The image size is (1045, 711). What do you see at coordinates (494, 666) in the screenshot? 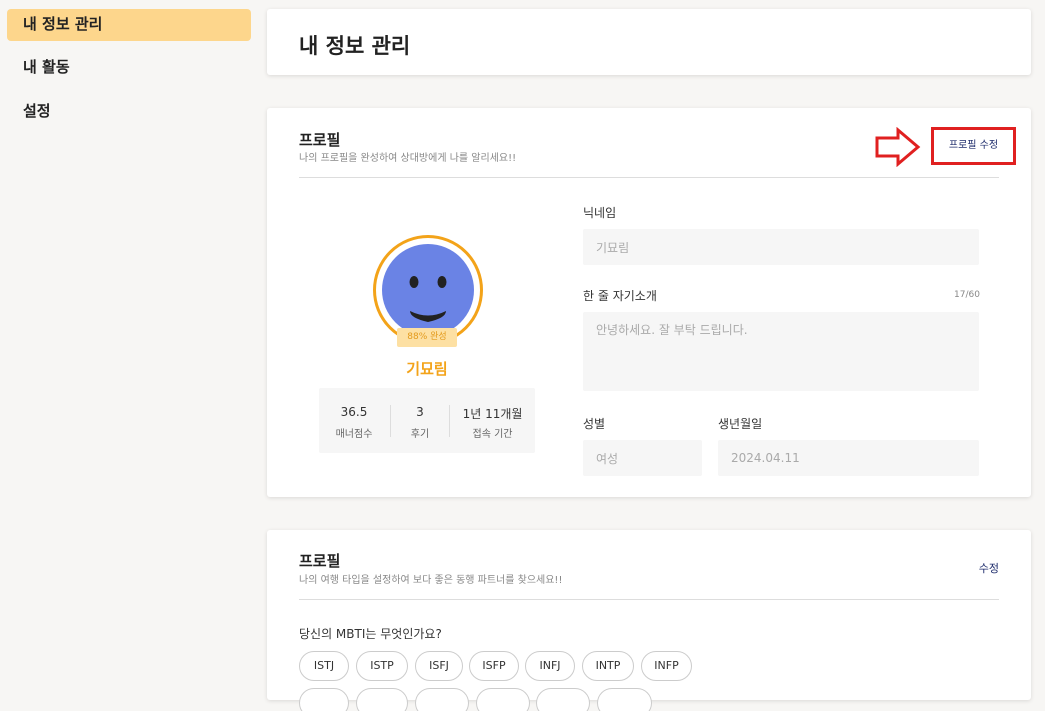
I see `mbti-chip-isfp: ISFP` at bounding box center [494, 666].